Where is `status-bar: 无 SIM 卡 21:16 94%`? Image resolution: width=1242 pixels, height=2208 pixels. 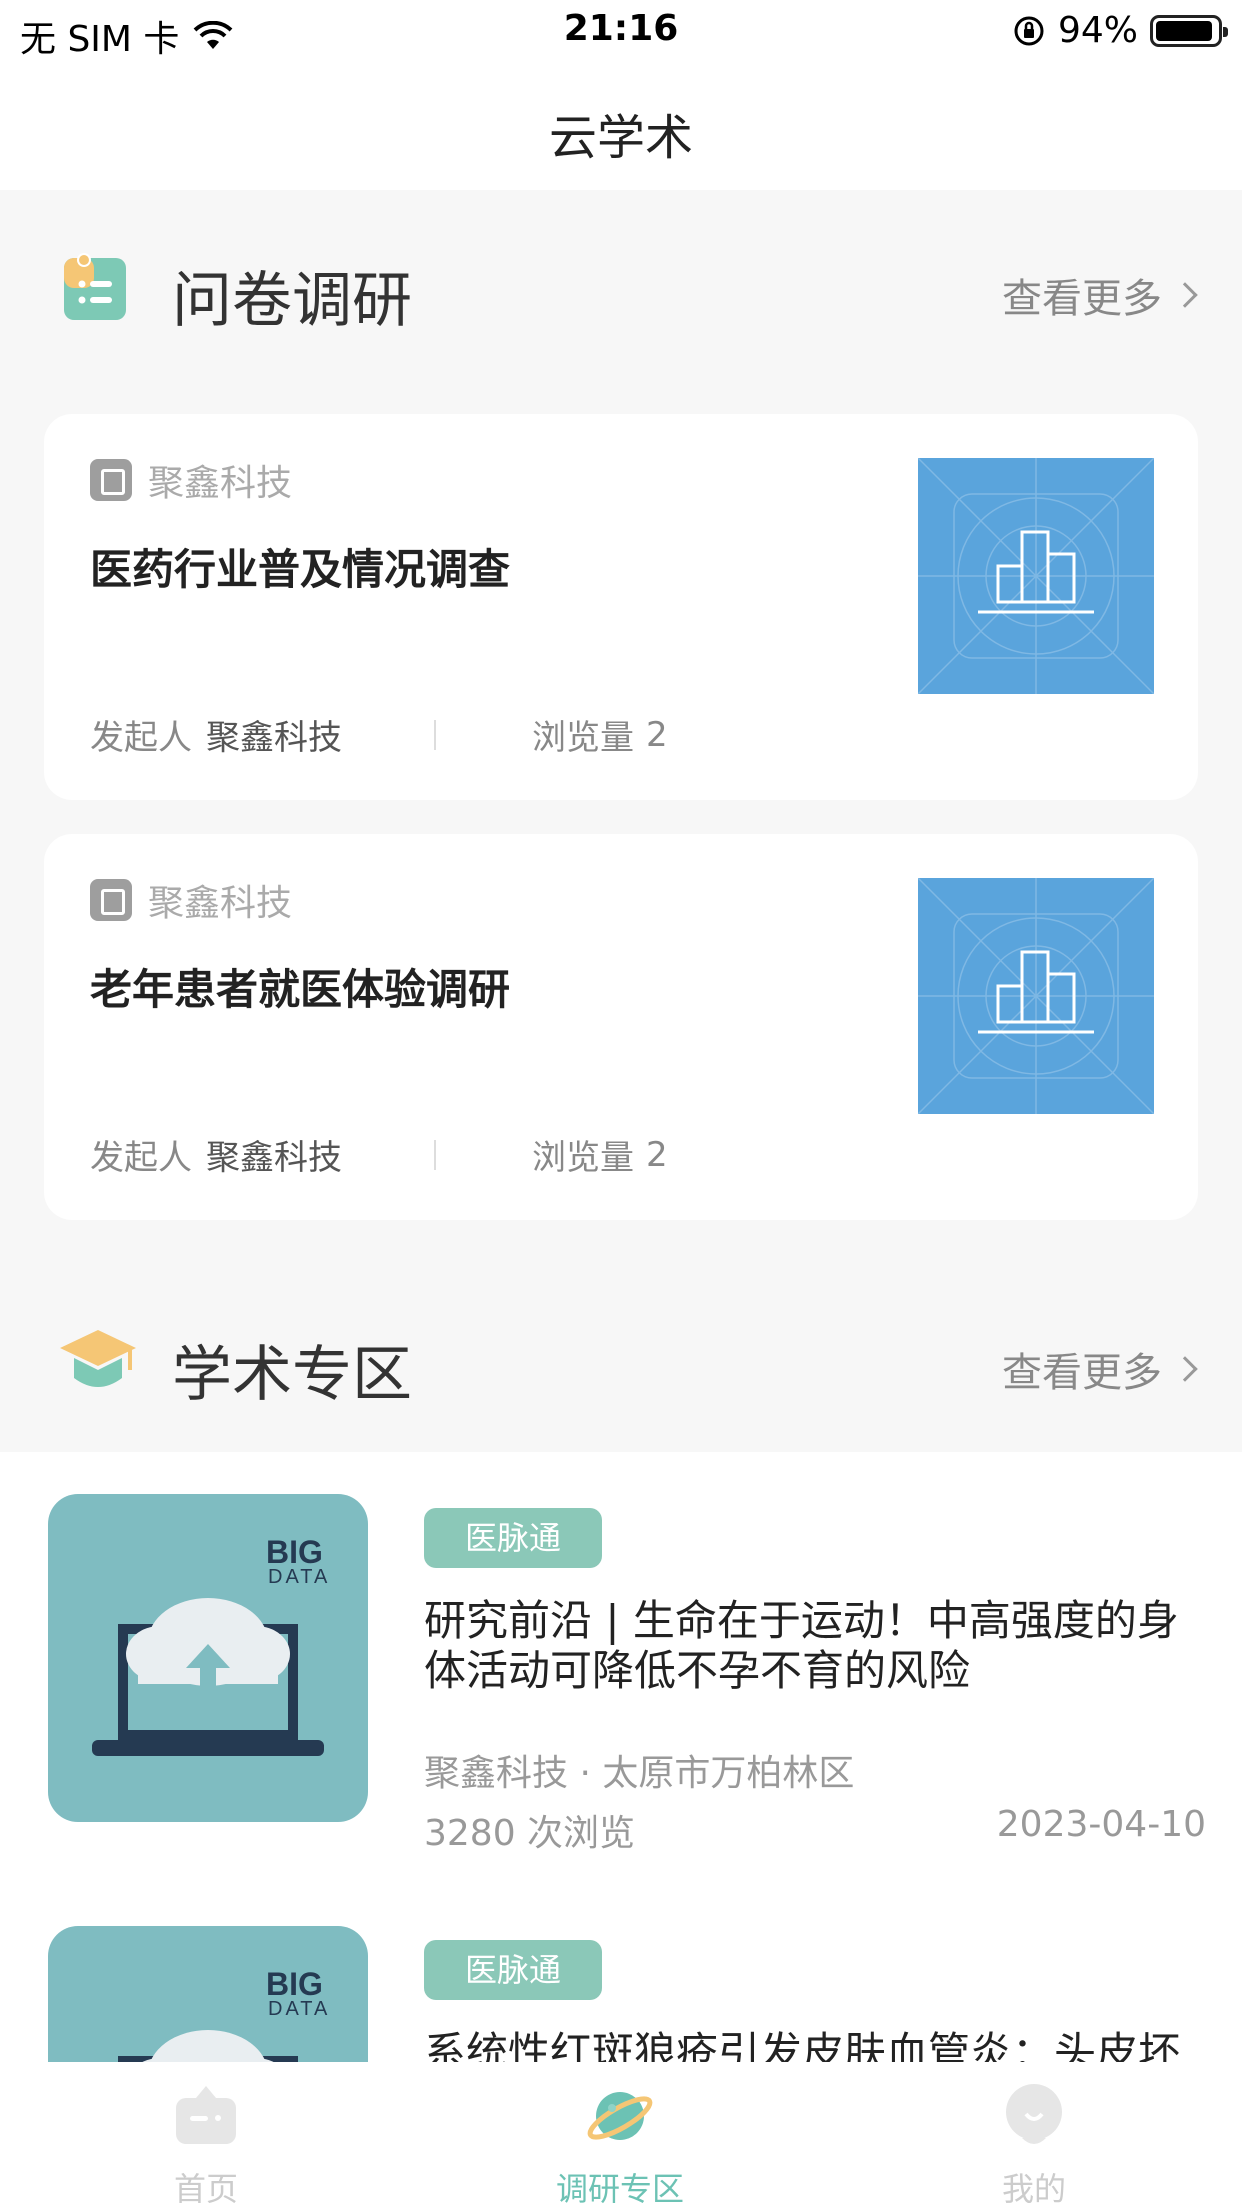 status-bar: 无 SIM 卡 21:16 94% is located at coordinates (621, 31).